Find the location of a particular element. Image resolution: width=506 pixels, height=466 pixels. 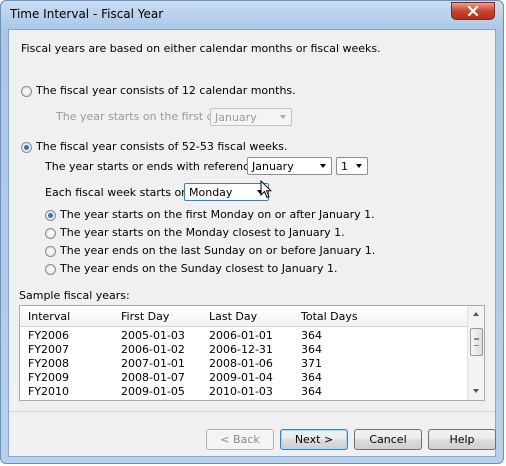

cell-last-day: 2008-01-06 is located at coordinates (241, 363).